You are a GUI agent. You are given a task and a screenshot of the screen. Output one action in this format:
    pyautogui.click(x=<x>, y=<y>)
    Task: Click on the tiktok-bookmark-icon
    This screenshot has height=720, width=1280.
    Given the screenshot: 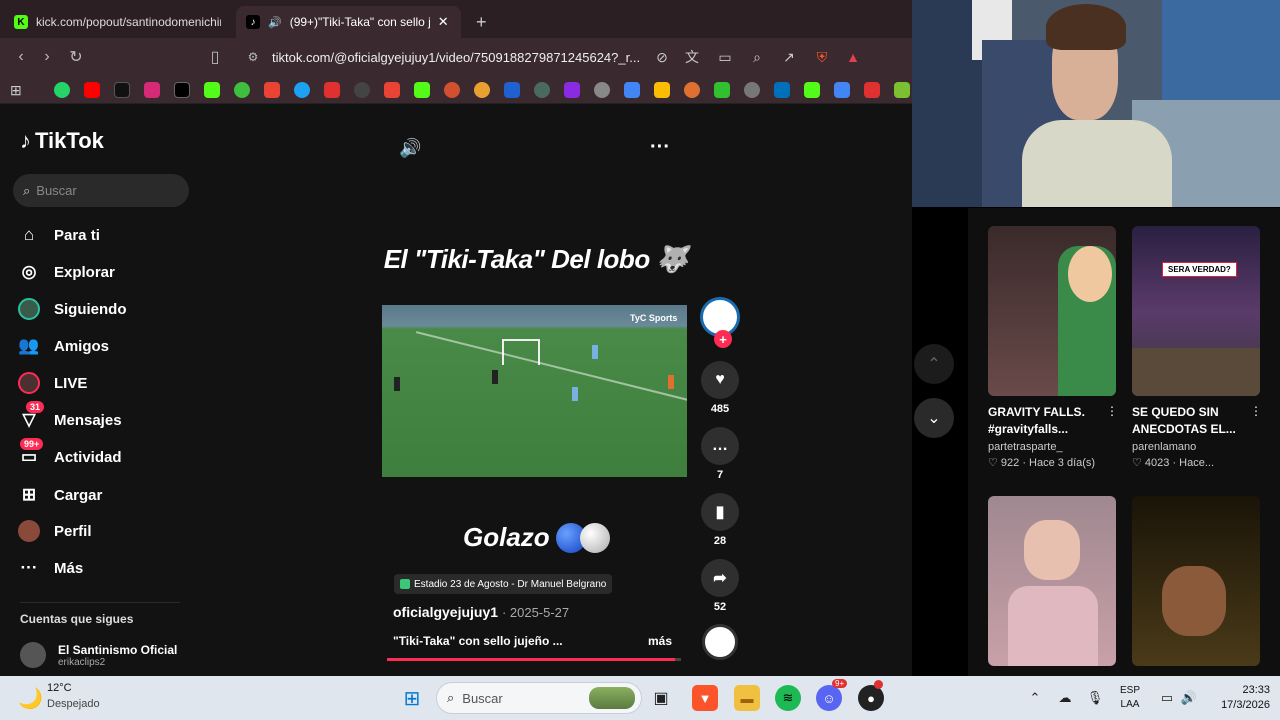 What is the action you would take?
    pyautogui.click(x=122, y=90)
    